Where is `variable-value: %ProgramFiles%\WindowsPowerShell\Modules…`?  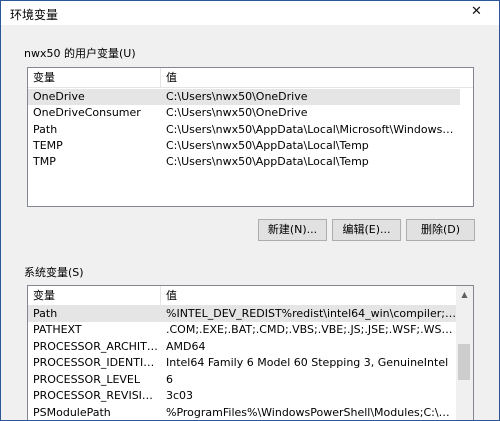 variable-value: %ProgramFiles%\WindowsPowerShell\Modules… is located at coordinates (311, 412).